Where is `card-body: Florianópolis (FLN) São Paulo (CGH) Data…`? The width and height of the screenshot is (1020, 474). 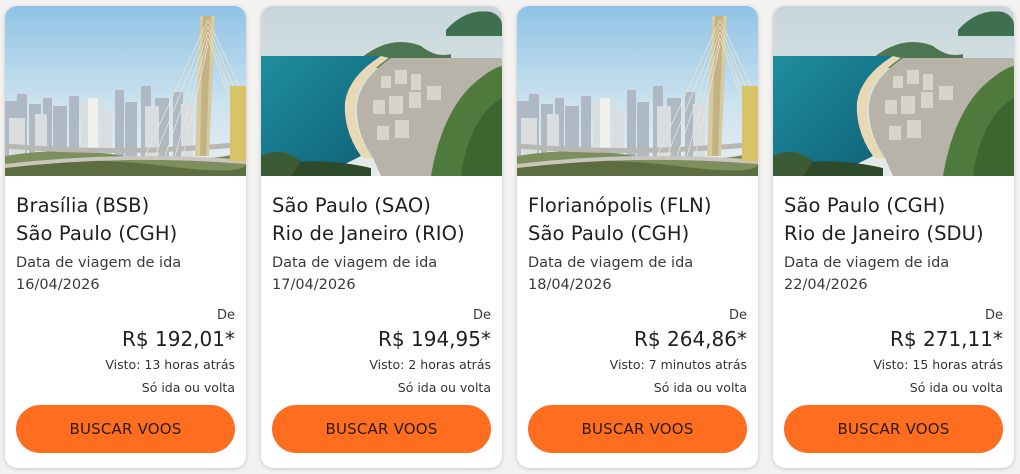
card-body: Florianópolis (FLN) São Paulo (CGH) Data… is located at coordinates (637, 322).